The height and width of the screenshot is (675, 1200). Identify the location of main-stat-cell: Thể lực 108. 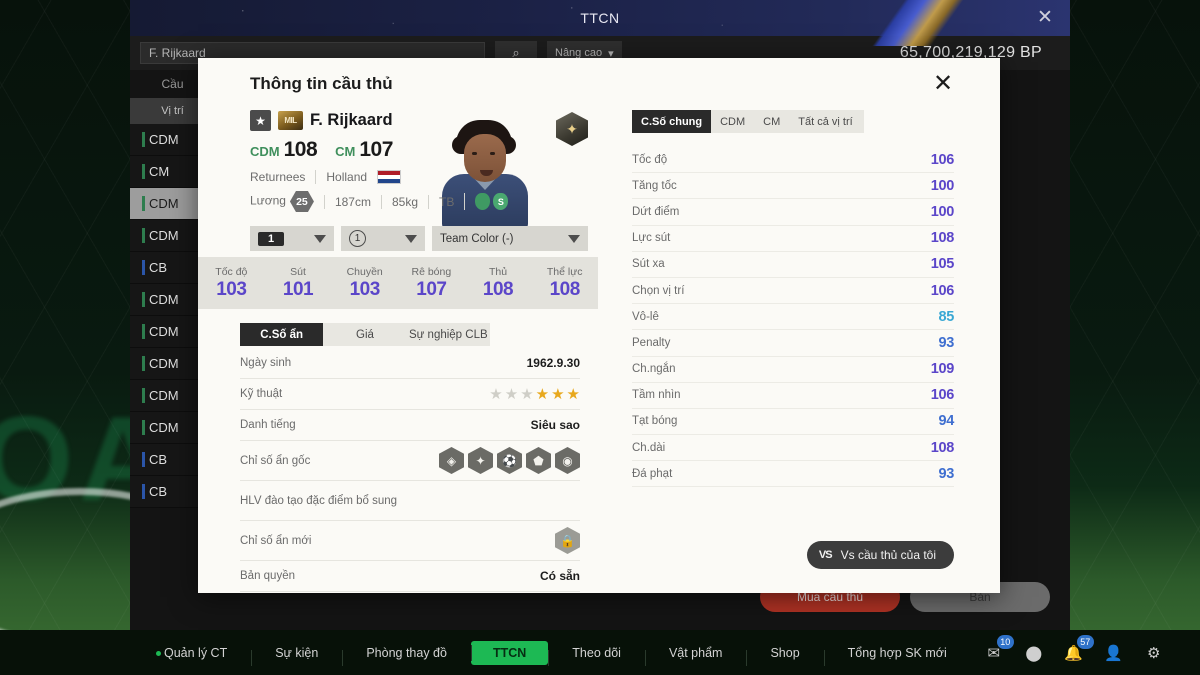
(564, 283).